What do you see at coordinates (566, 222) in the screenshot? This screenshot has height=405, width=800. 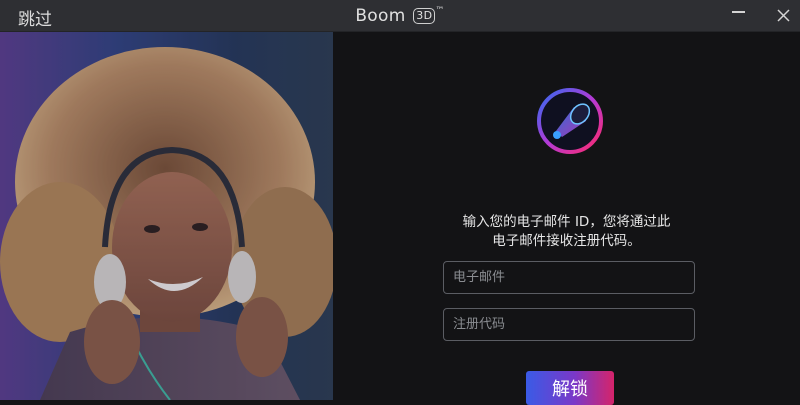 I see `instruction-text-line1: 输入您的电子邮件 ID，您将通过此` at bounding box center [566, 222].